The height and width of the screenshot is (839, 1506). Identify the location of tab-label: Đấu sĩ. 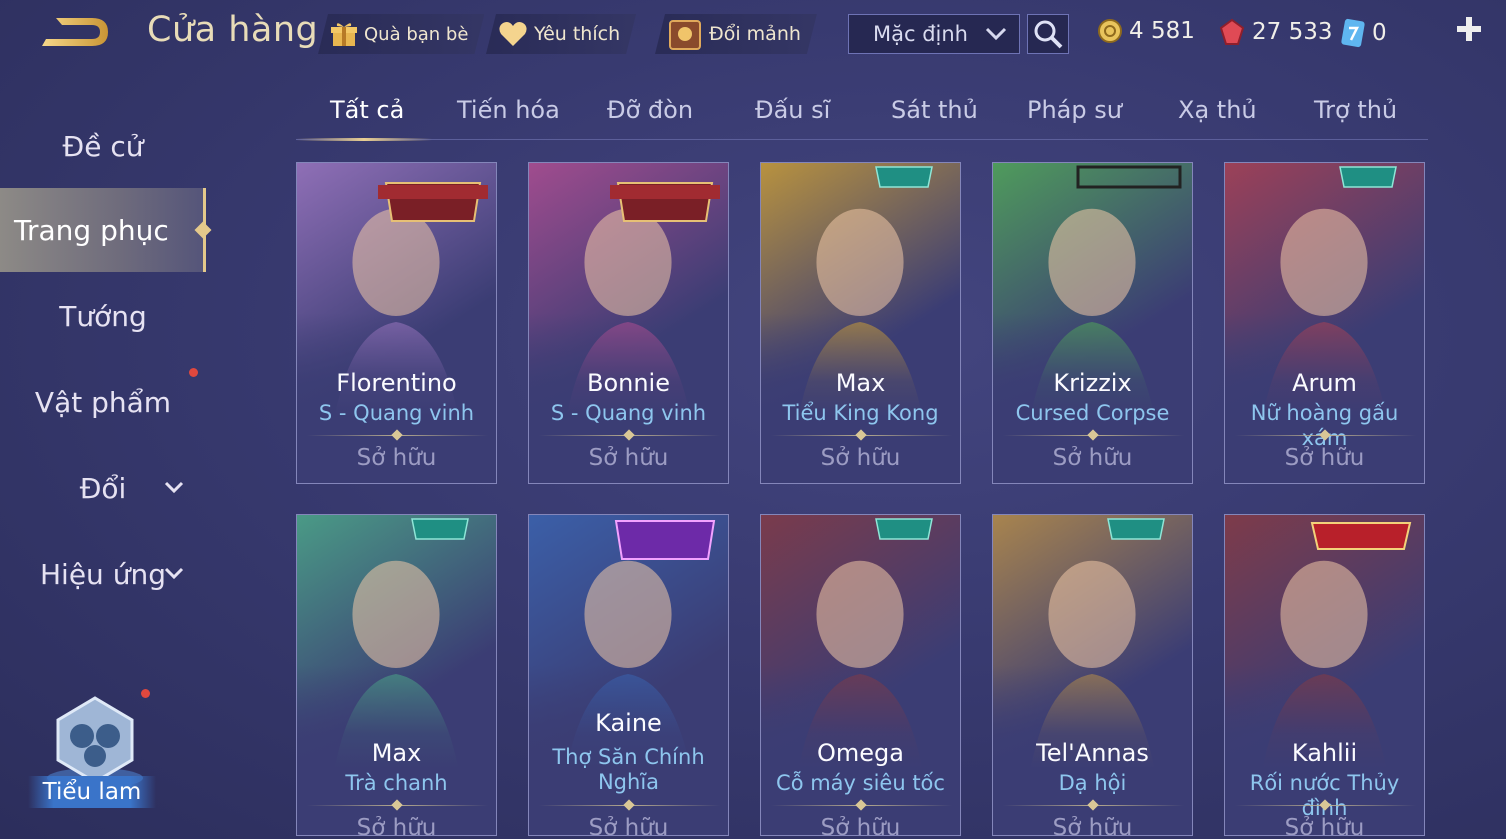
(793, 110).